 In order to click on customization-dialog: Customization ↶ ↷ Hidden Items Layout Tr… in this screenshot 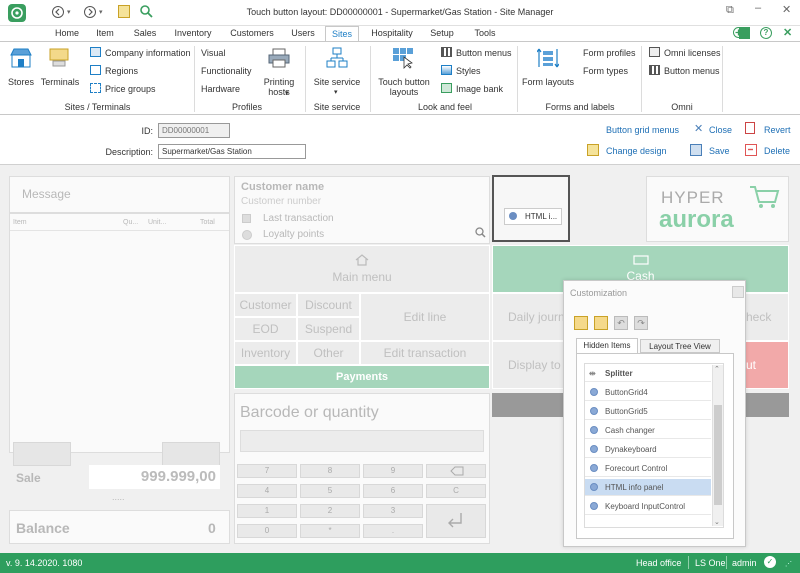, I will do `click(654, 413)`.